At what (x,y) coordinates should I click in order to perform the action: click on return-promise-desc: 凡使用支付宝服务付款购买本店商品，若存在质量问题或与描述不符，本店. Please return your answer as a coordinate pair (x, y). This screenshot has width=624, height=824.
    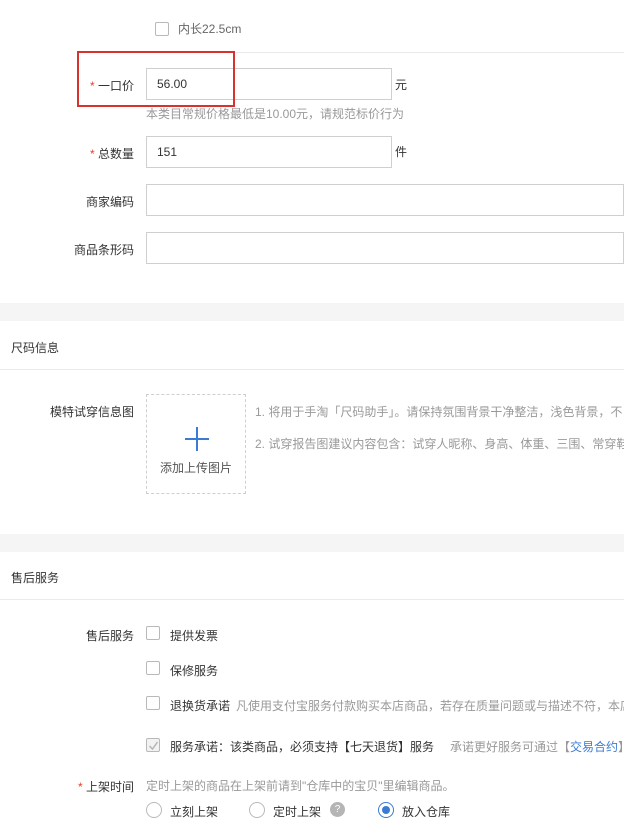
    Looking at the image, I should click on (430, 706).